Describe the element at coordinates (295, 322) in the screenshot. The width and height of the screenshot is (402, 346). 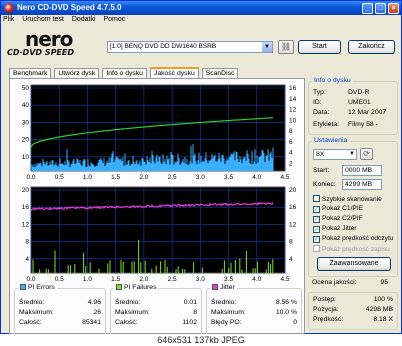
I see `po-errors-value: 0` at that location.